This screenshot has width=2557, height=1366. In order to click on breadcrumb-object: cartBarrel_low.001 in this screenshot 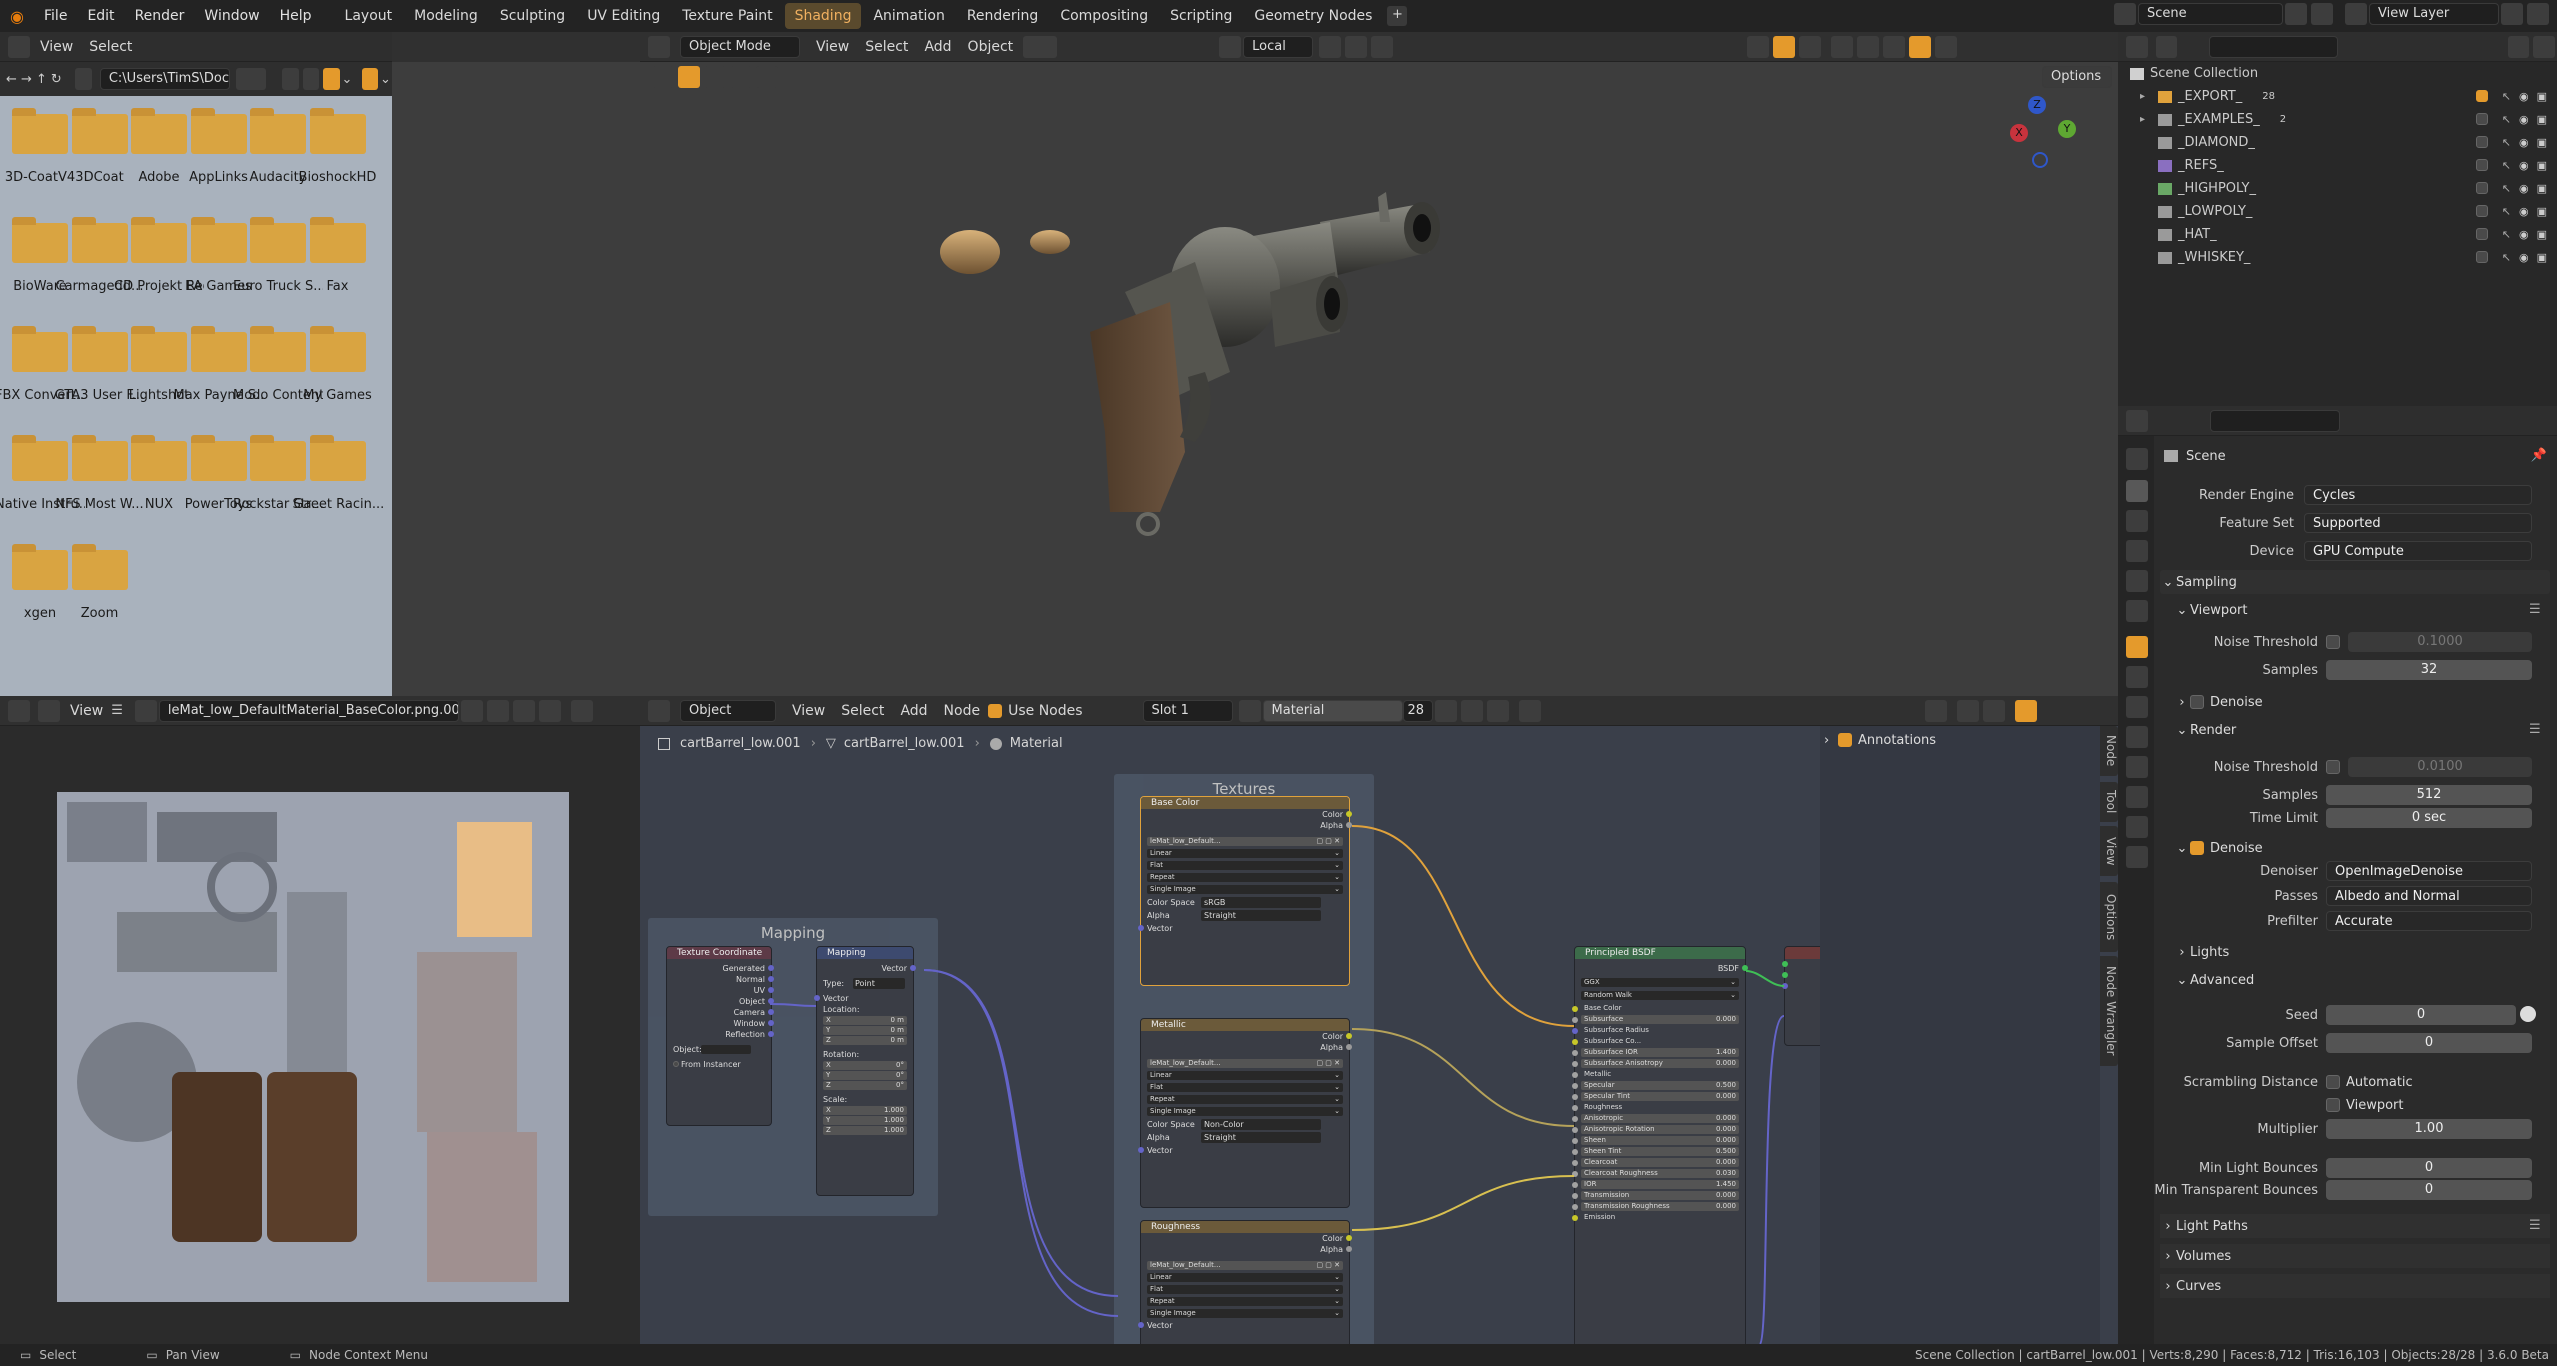, I will do `click(740, 743)`.